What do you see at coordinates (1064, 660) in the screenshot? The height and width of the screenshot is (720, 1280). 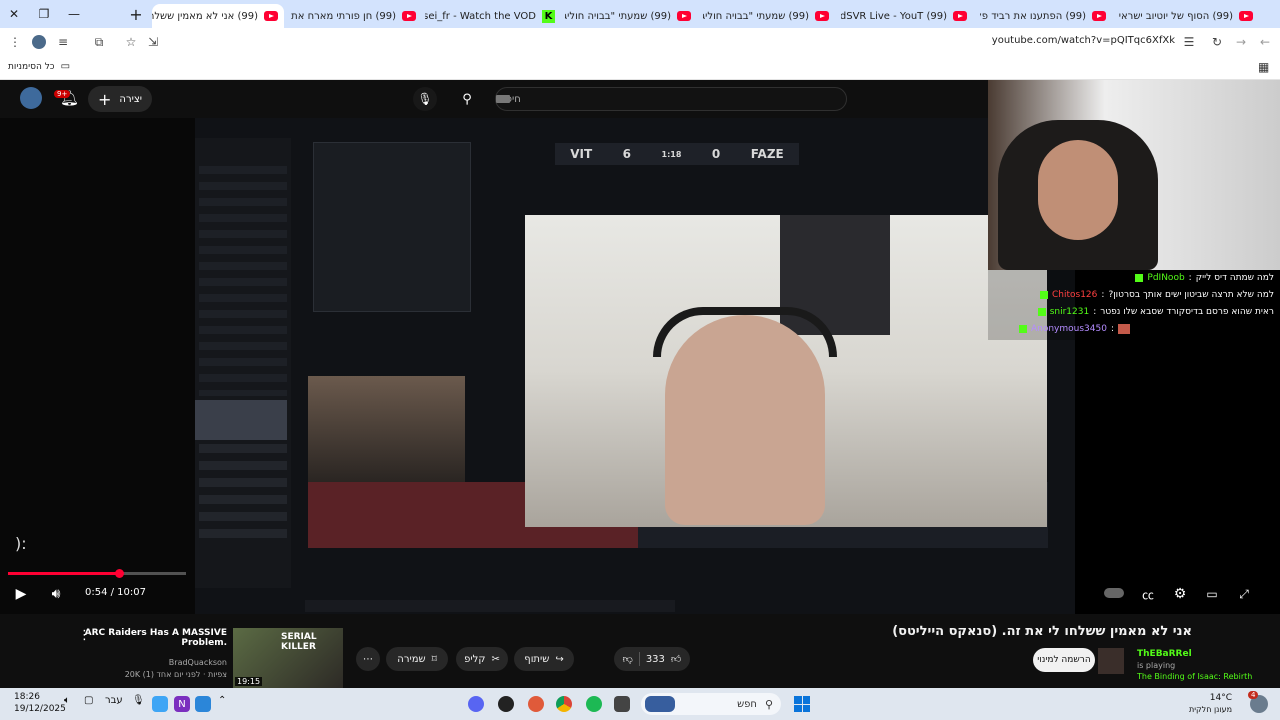 I see `subscribe-button: הרשמה למינוי` at bounding box center [1064, 660].